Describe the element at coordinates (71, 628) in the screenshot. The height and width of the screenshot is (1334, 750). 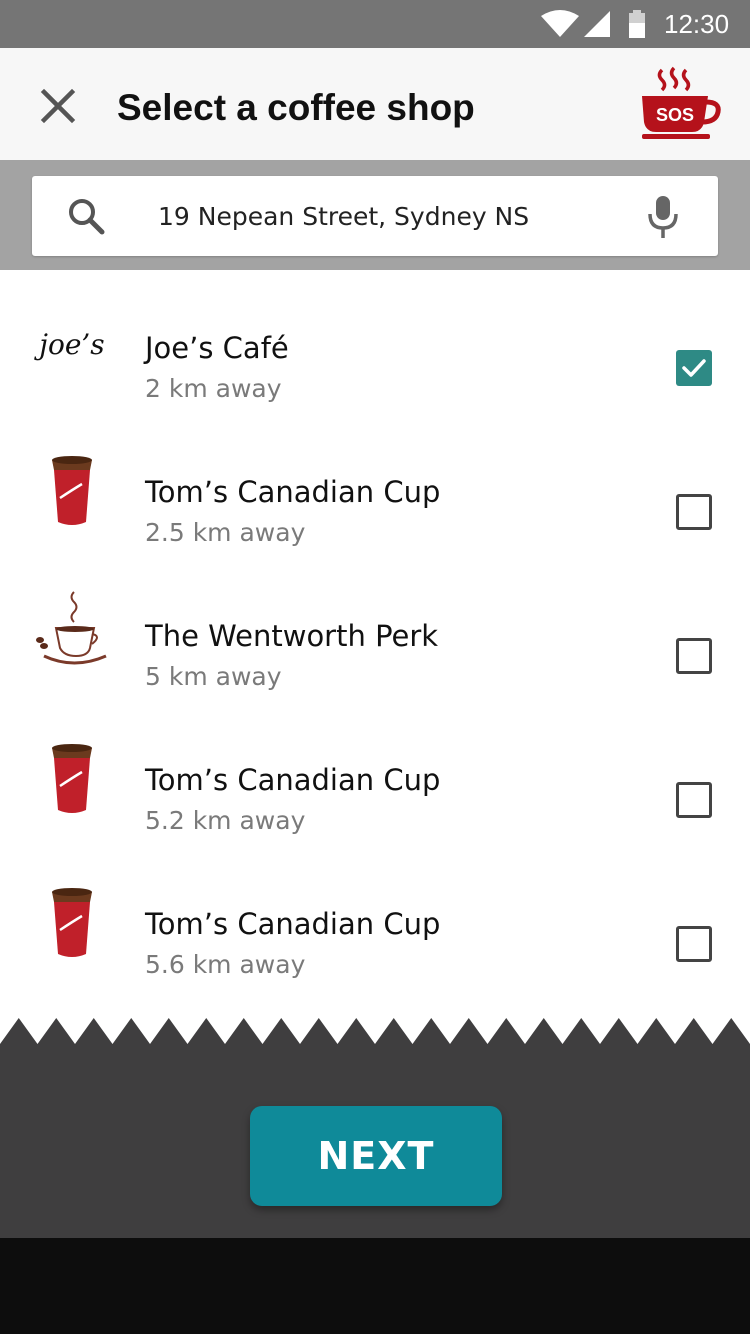
I see `steaming-cup-logo` at that location.